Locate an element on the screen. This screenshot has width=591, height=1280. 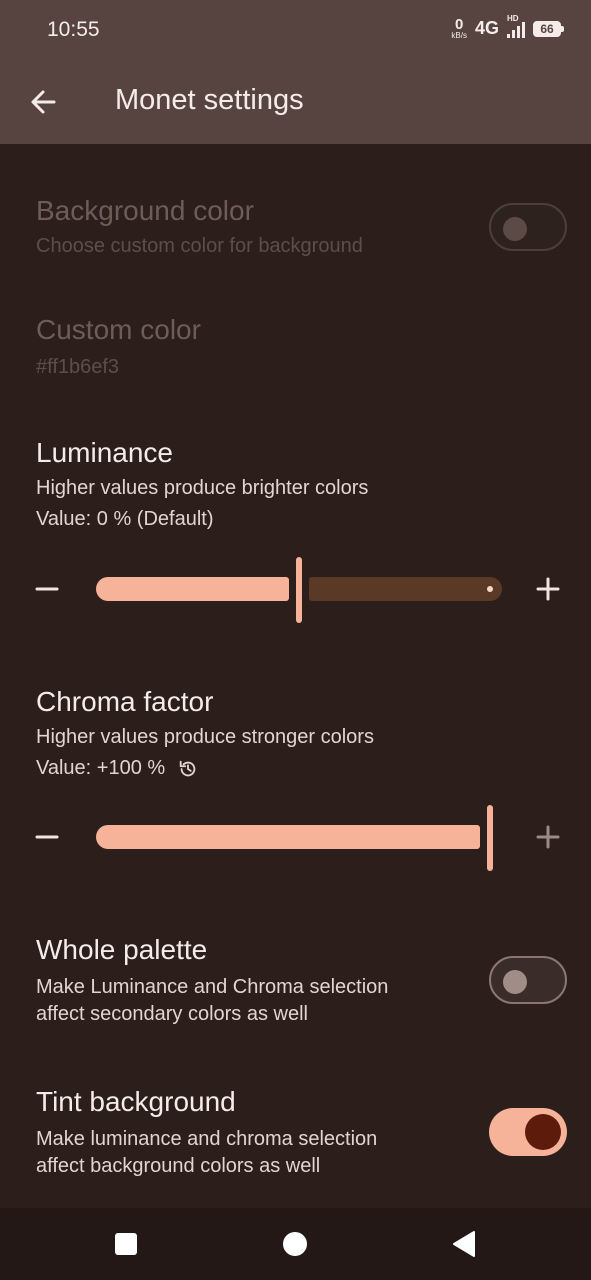
chroma-factor-slider is located at coordinates (295, 838).